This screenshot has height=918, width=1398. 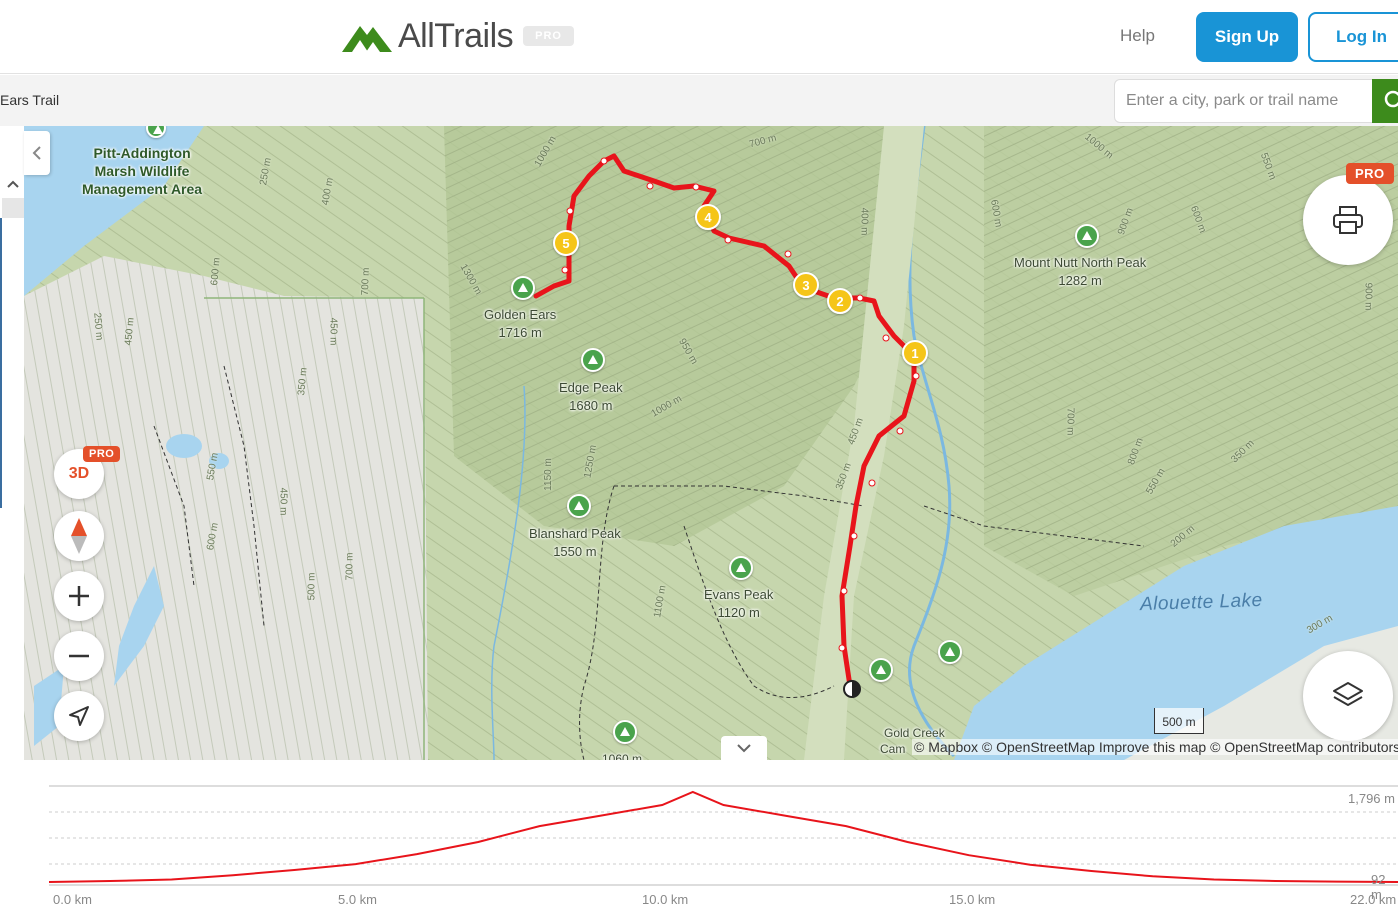 What do you see at coordinates (622, 756) in the screenshot?
I see `bottom-peak-elev-label: 1060 m` at bounding box center [622, 756].